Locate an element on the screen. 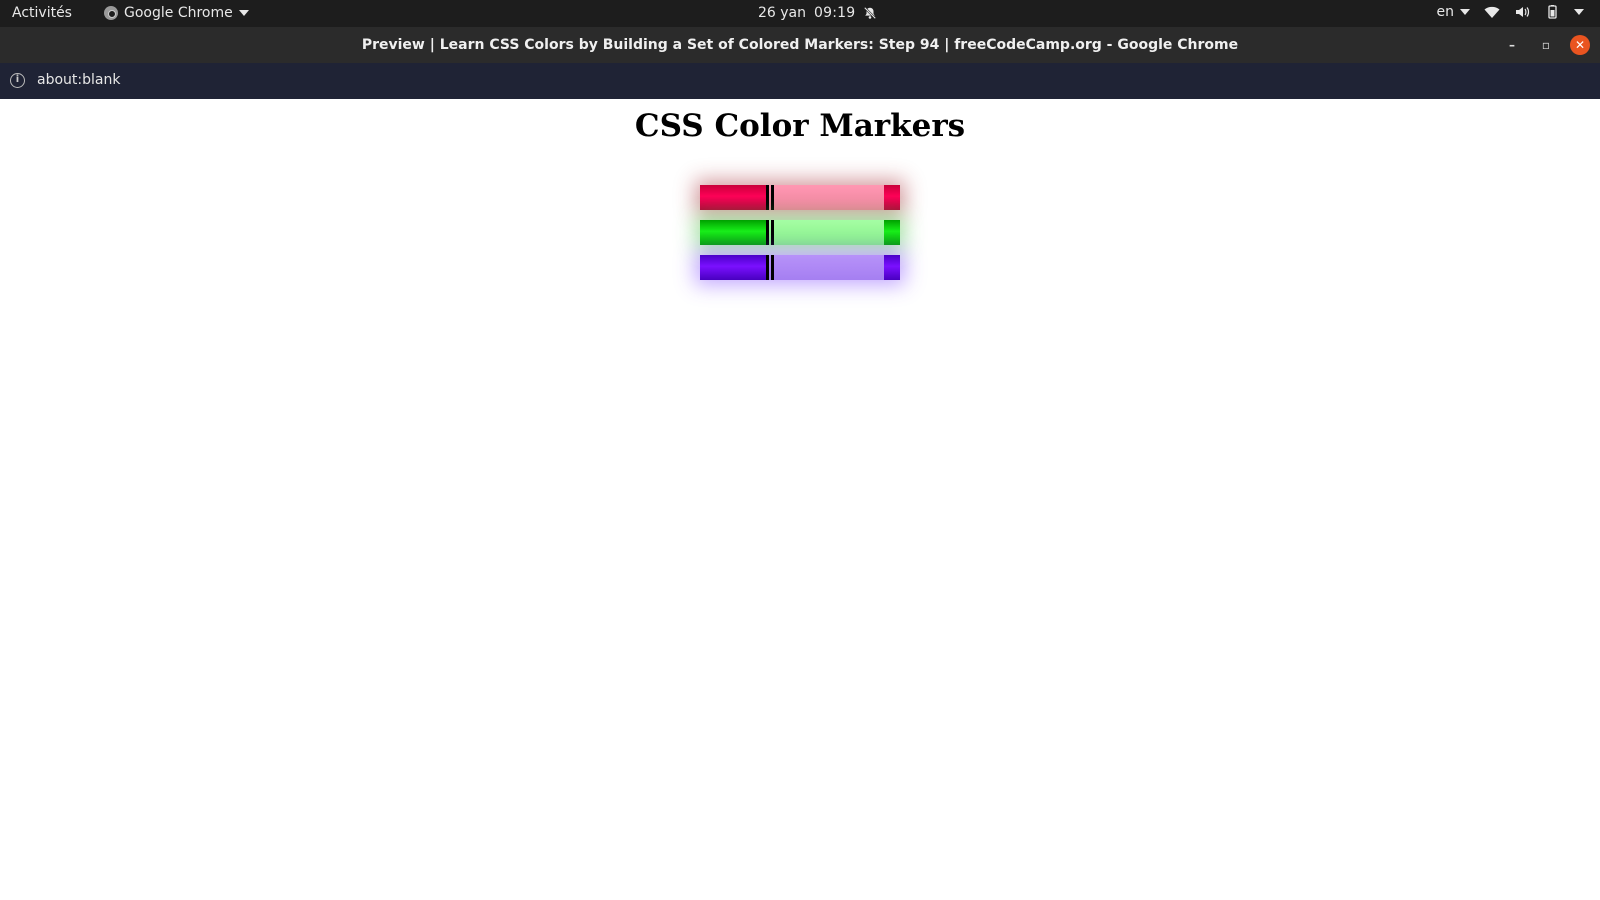 Image resolution: width=1600 pixels, height=900 pixels. date-label: 26 yan is located at coordinates (782, 13).